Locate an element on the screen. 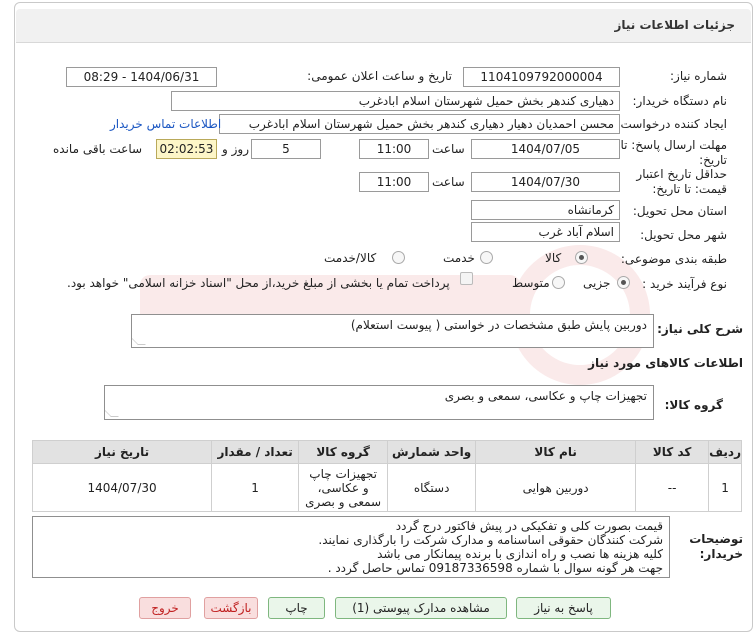 The image size is (755, 635). deadline-days-field: 5 is located at coordinates (286, 149).